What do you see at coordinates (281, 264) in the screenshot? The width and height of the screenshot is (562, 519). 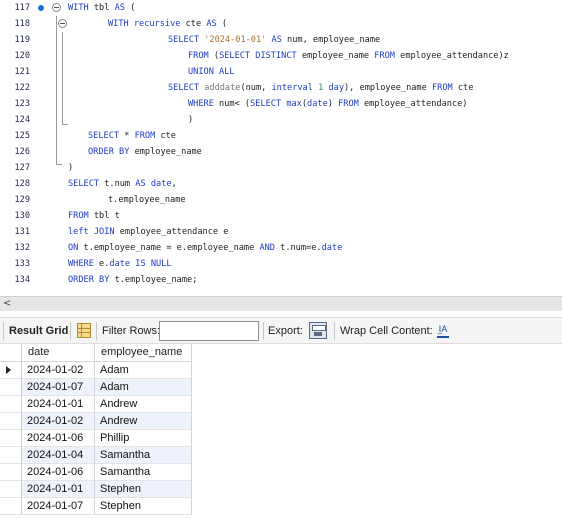 I see `code-line: 133 WHERE e.date IS NULL` at bounding box center [281, 264].